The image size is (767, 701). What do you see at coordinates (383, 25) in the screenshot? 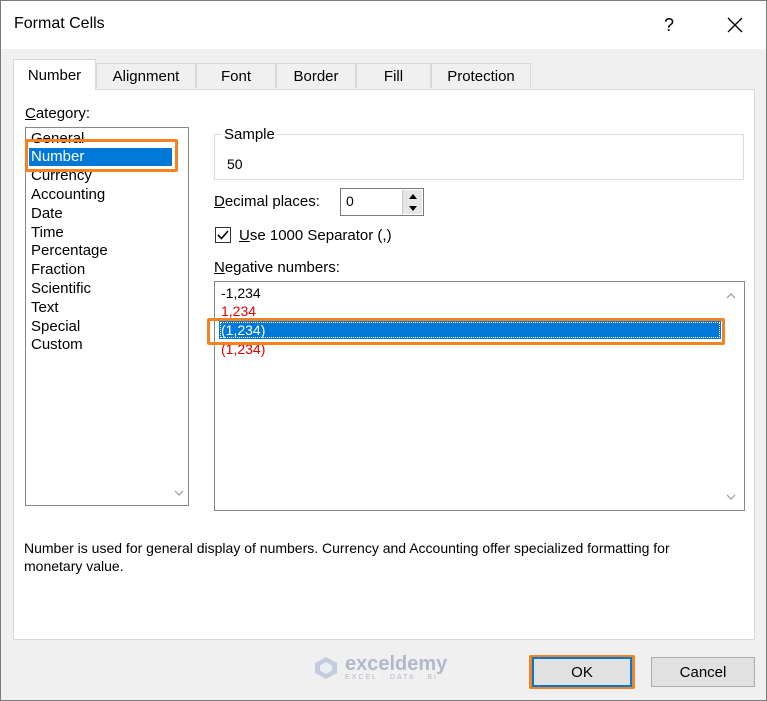
I see `title-bar: Format Cells ?` at bounding box center [383, 25].